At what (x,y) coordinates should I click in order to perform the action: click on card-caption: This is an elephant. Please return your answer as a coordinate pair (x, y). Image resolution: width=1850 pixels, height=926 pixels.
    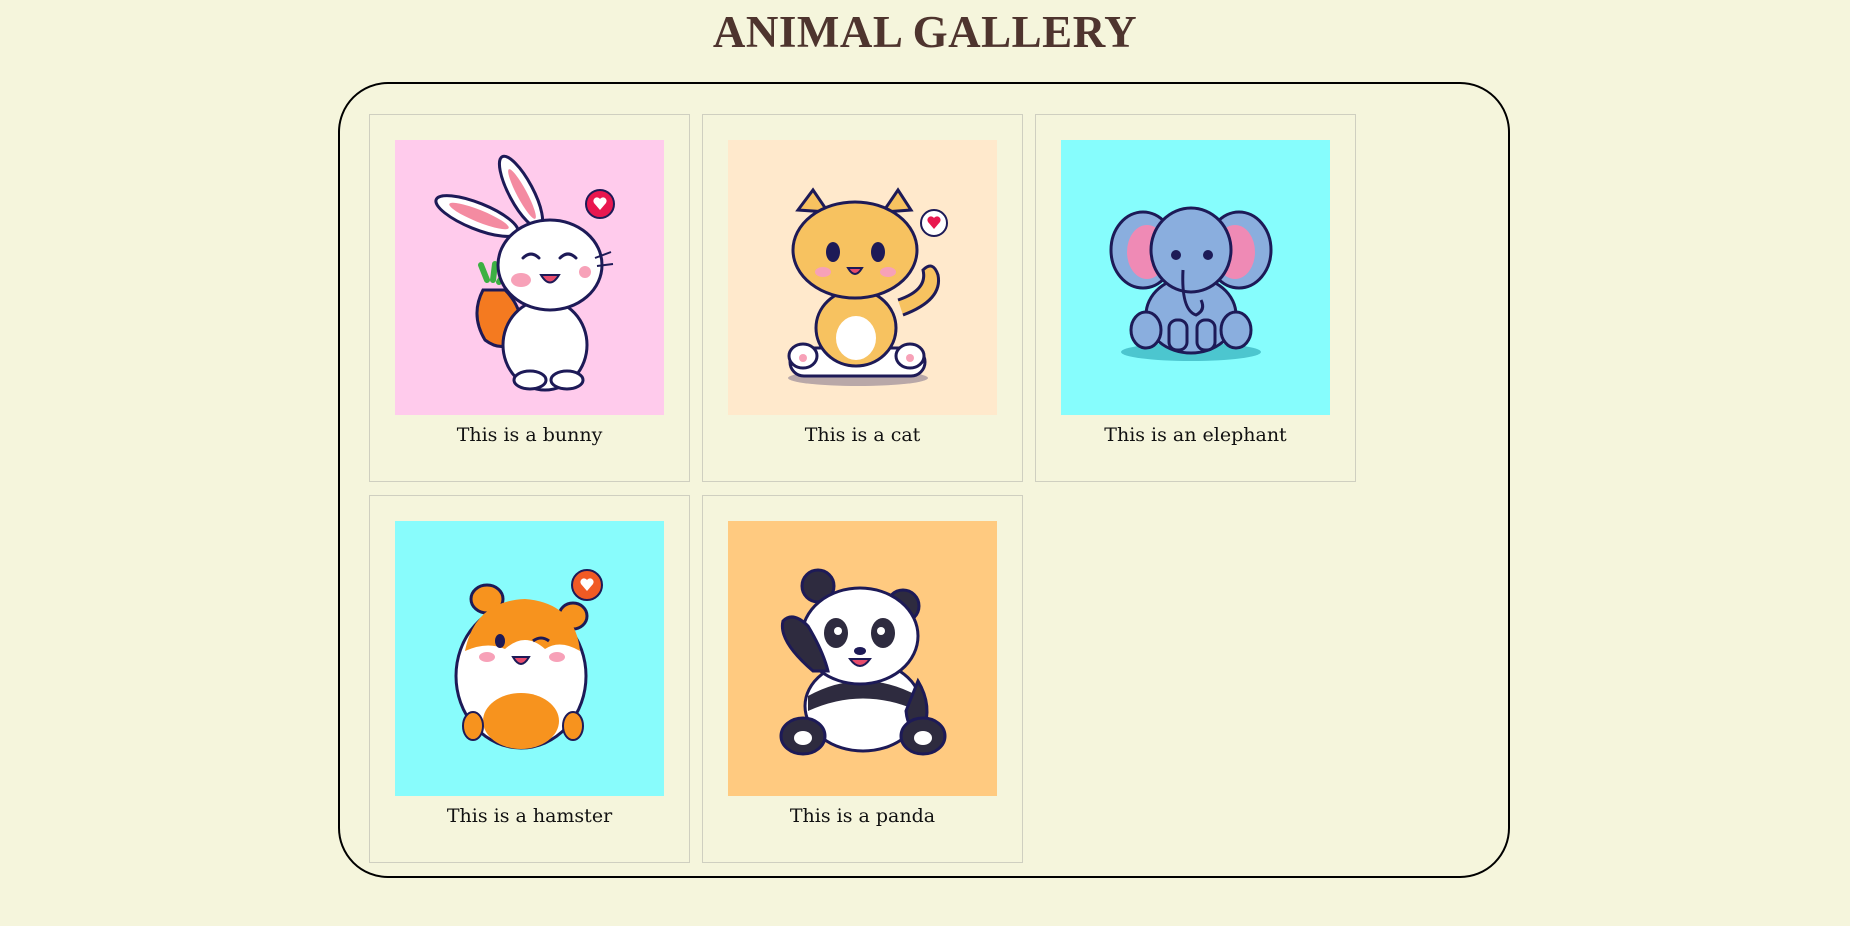
    Looking at the image, I should click on (1195, 435).